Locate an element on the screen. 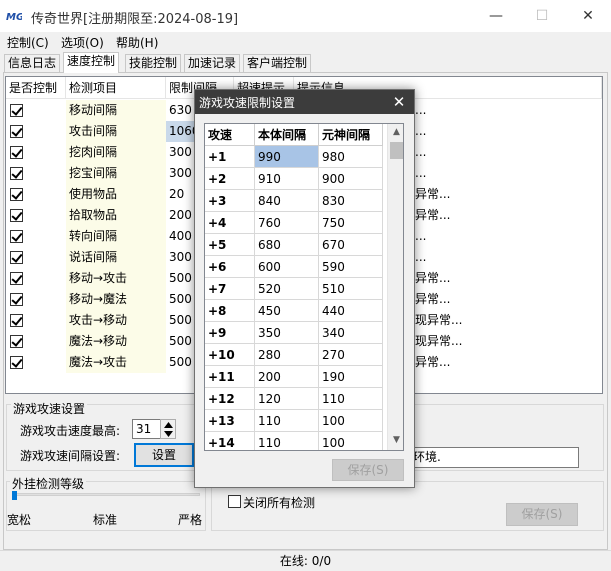  message-input: 环境. is located at coordinates (494, 457).